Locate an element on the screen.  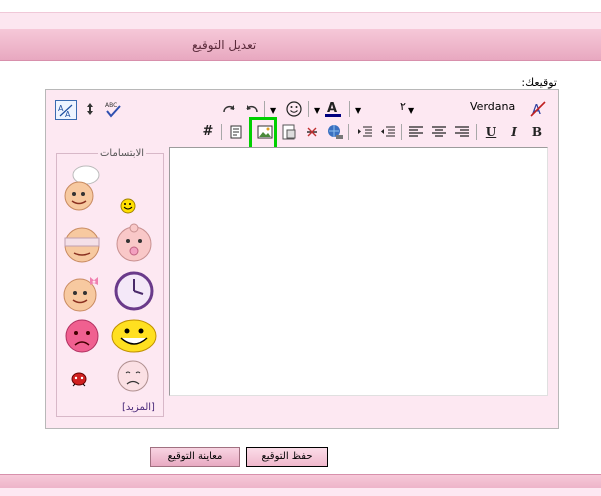
red-bug-icon is located at coordinates (79, 380).